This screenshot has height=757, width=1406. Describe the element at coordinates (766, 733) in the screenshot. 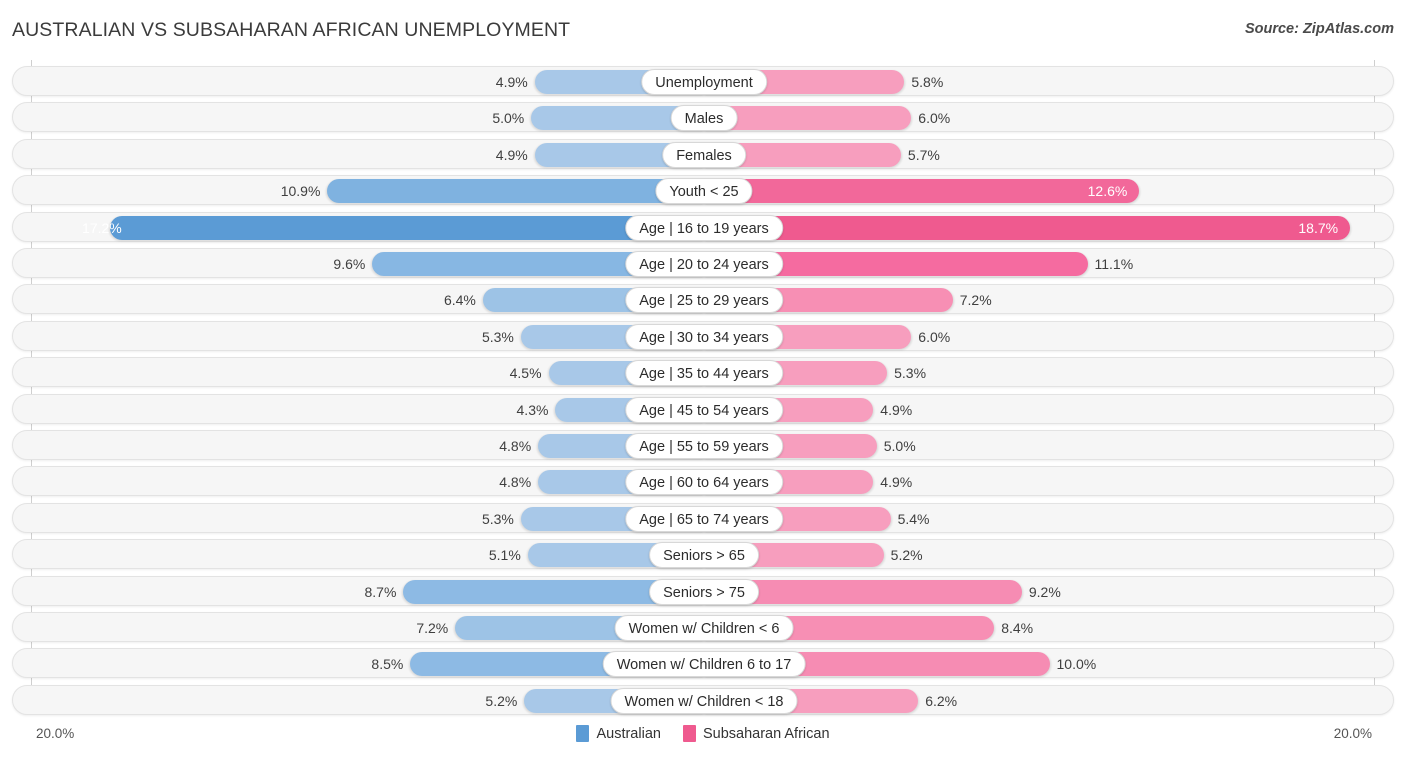

I see `legend-label: Subsaharan African` at that location.